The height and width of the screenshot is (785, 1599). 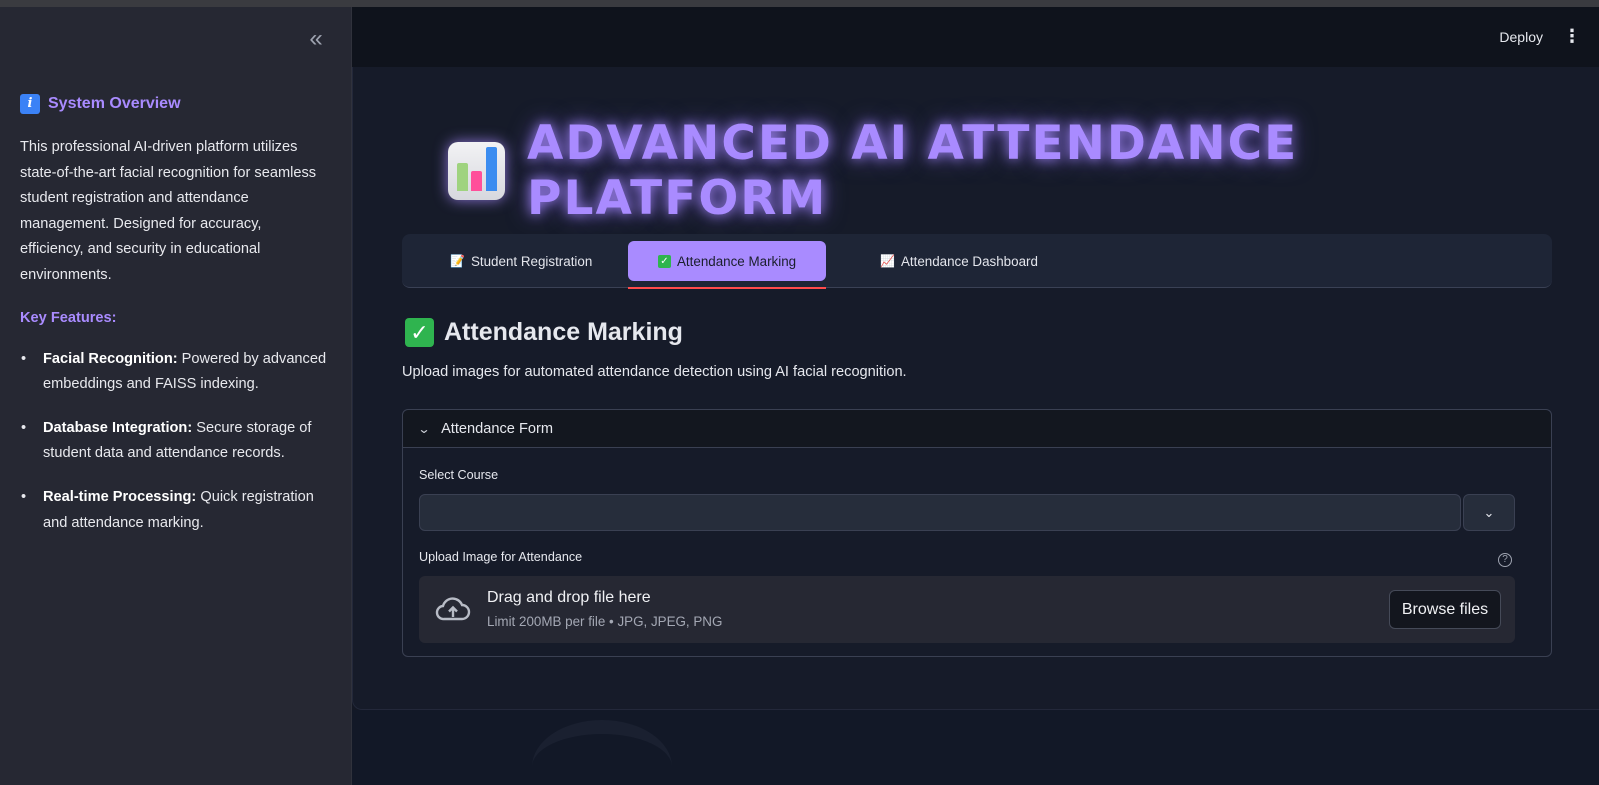 What do you see at coordinates (737, 261) in the screenshot?
I see `tab-label: Attendance Marking` at bounding box center [737, 261].